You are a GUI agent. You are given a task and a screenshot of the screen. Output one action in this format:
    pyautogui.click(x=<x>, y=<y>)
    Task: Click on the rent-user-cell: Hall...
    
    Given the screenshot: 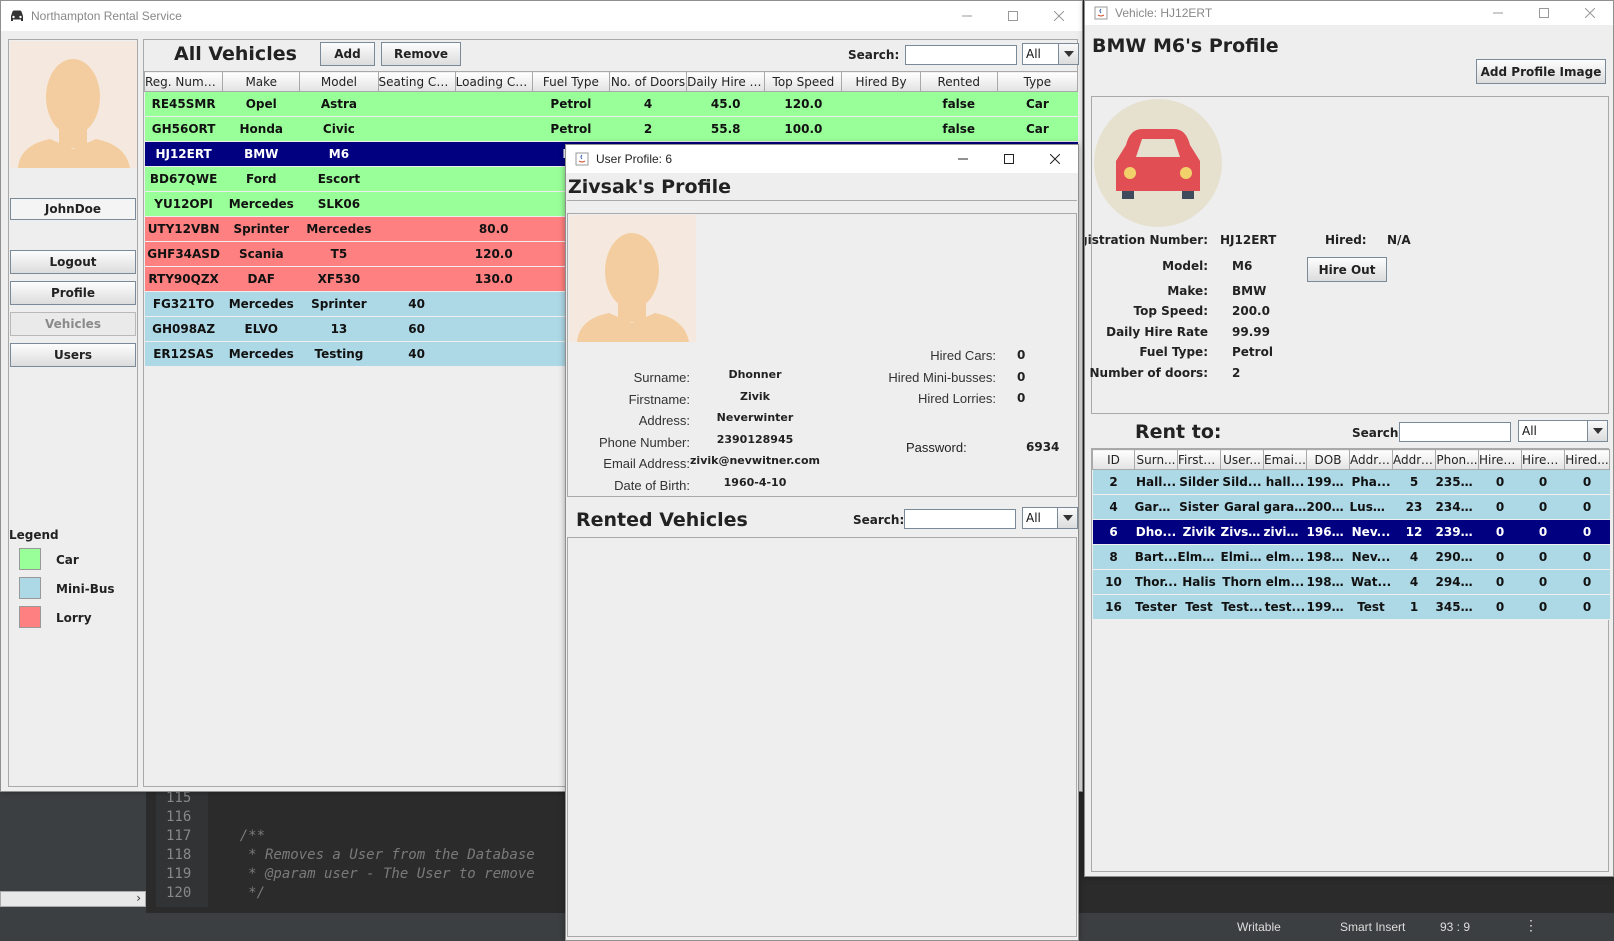 What is the action you would take?
    pyautogui.click(x=1156, y=482)
    